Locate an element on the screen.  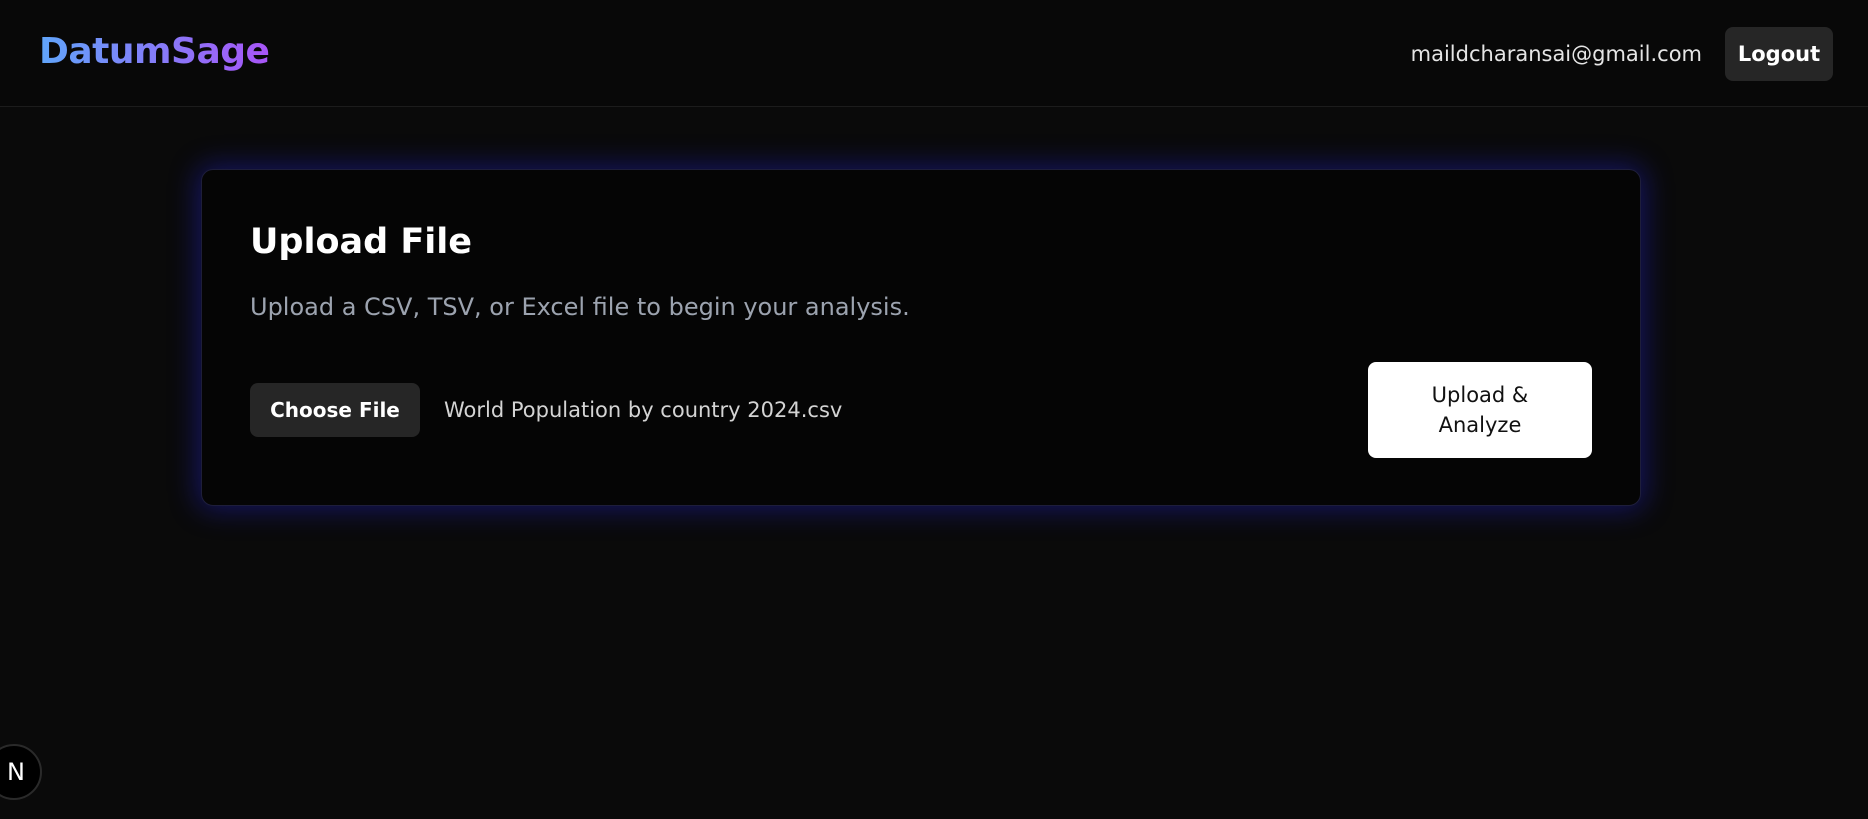
choose-file-button: Choose File is located at coordinates (335, 410).